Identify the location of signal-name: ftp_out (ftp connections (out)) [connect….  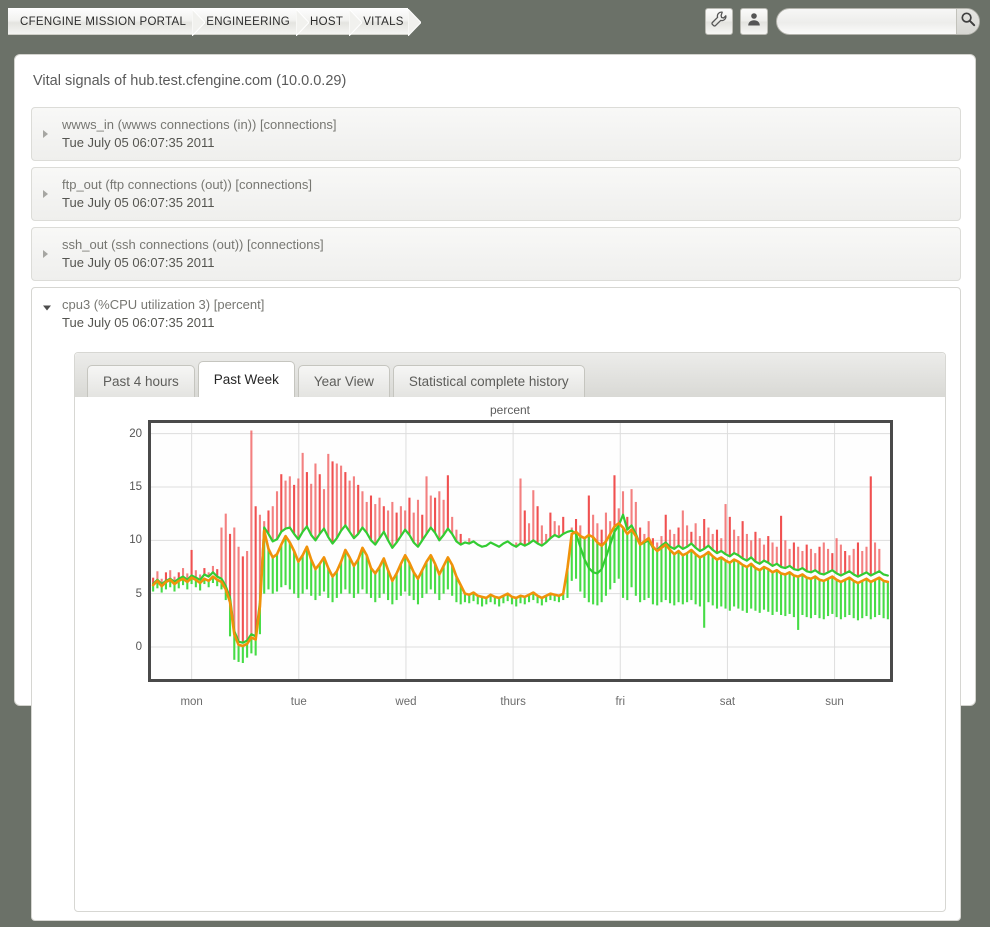
(187, 184).